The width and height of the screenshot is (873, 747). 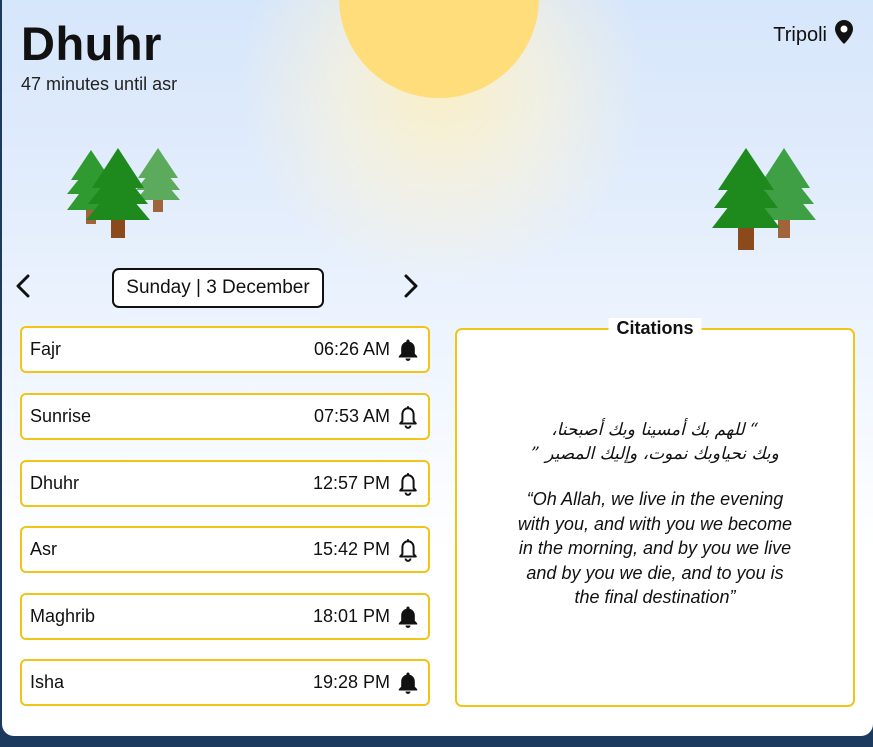 I want to click on trees-left-illustration, so click(x=123, y=193).